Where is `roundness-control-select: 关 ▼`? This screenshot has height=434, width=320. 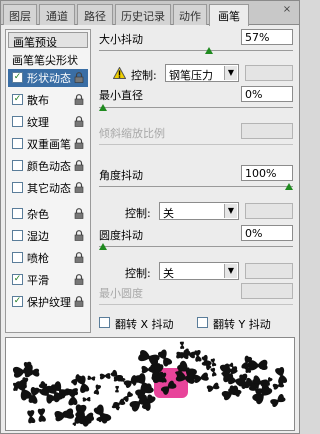 roundness-control-select: 关 ▼ is located at coordinates (199, 271).